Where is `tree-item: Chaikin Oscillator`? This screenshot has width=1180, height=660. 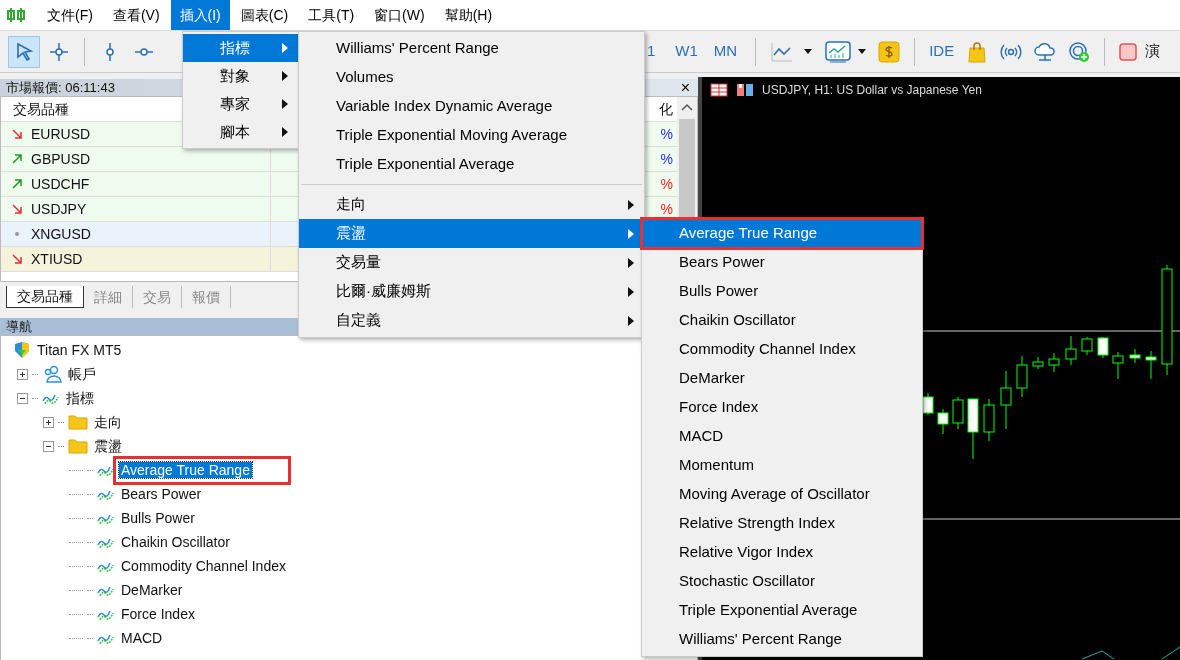 tree-item: Chaikin Oscillator is located at coordinates (175, 542).